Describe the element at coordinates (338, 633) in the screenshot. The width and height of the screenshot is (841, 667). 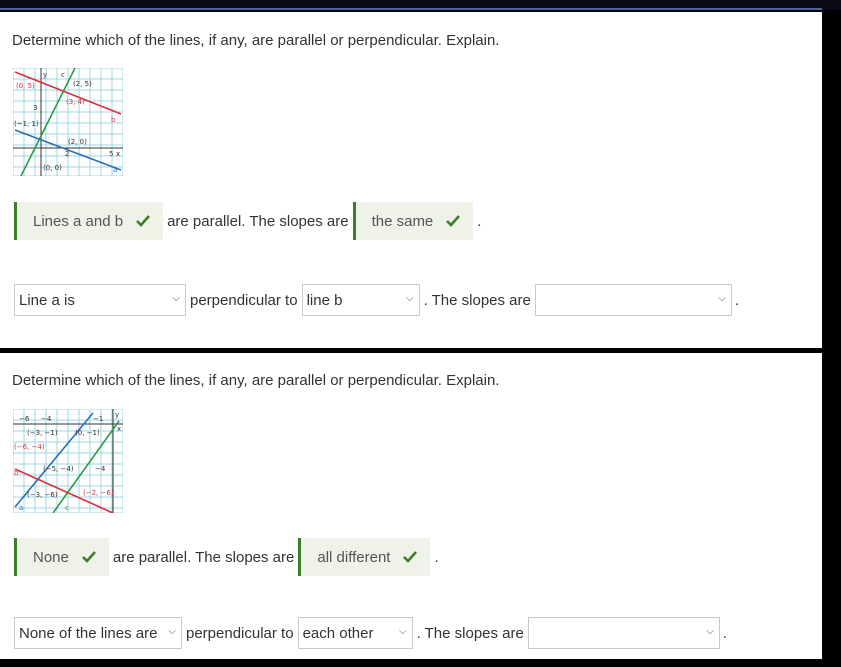
I see `dropdown-value: each other` at that location.